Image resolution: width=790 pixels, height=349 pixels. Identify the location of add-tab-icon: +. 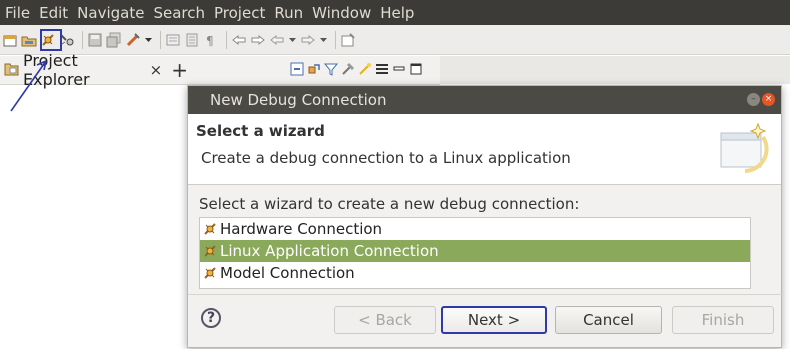
(179, 70).